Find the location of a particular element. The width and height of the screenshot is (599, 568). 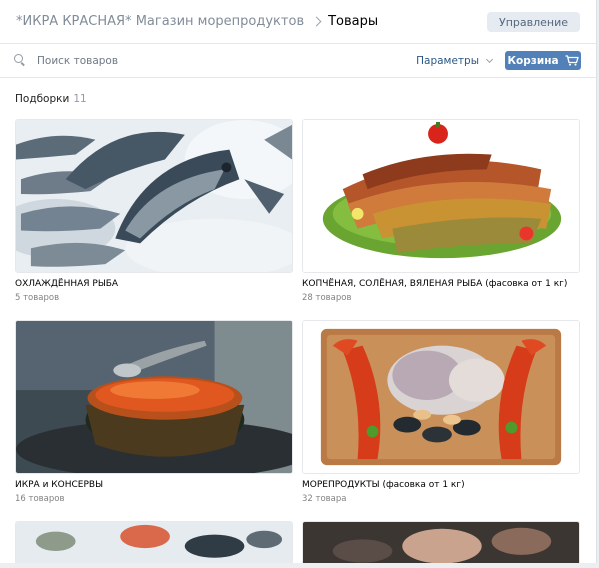

section-title-label: Подборки is located at coordinates (42, 99).